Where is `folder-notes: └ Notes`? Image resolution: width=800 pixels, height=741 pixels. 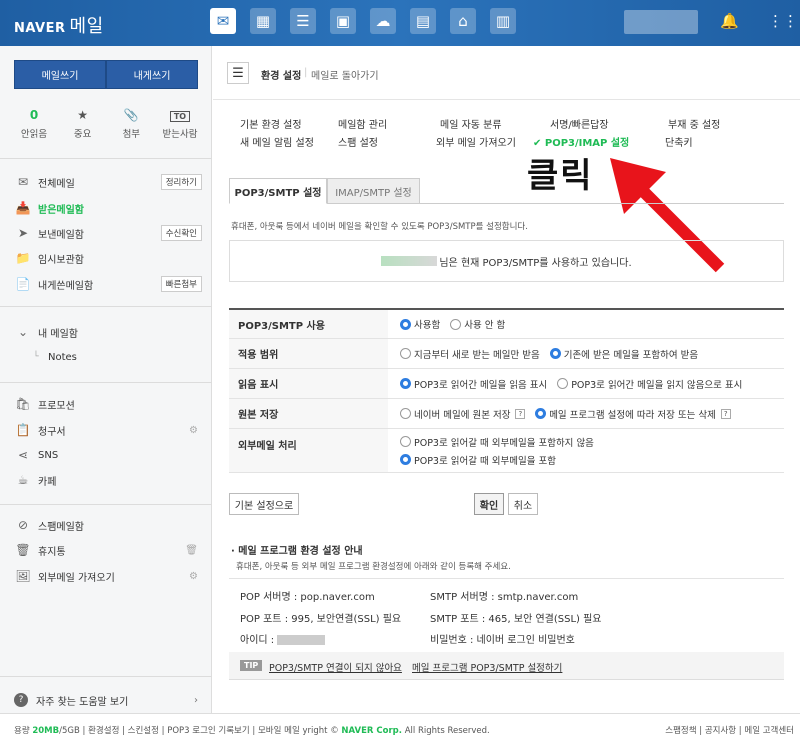
folder-notes: └ Notes is located at coordinates (124, 357).